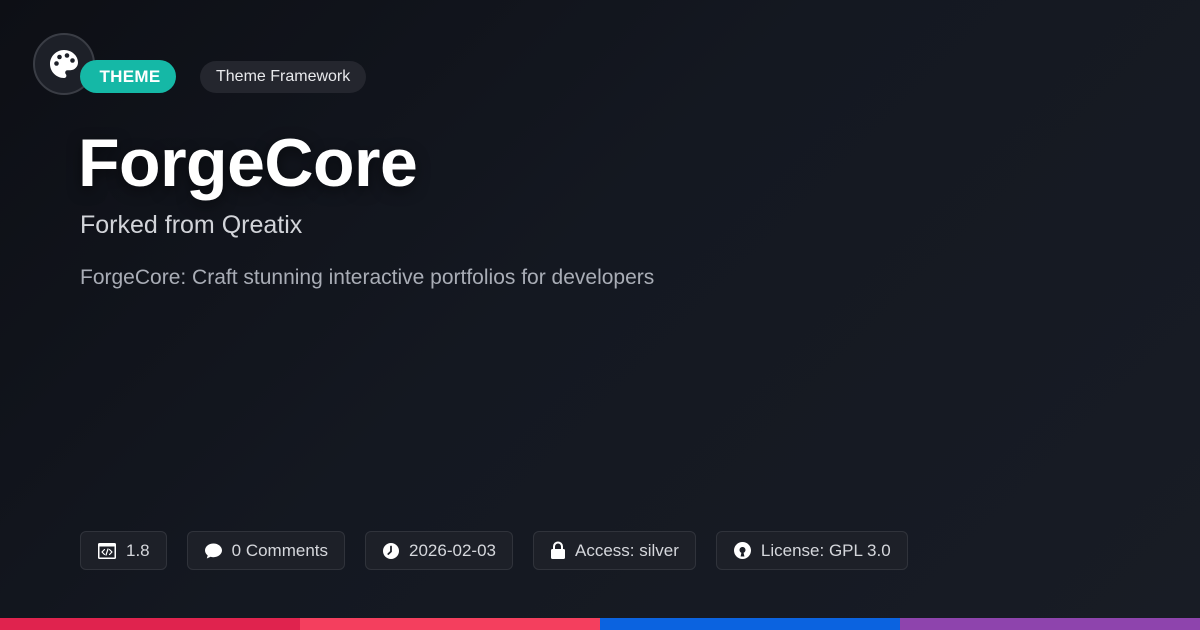 The image size is (1200, 630). I want to click on meta-license: License: GPL 3.0, so click(811, 550).